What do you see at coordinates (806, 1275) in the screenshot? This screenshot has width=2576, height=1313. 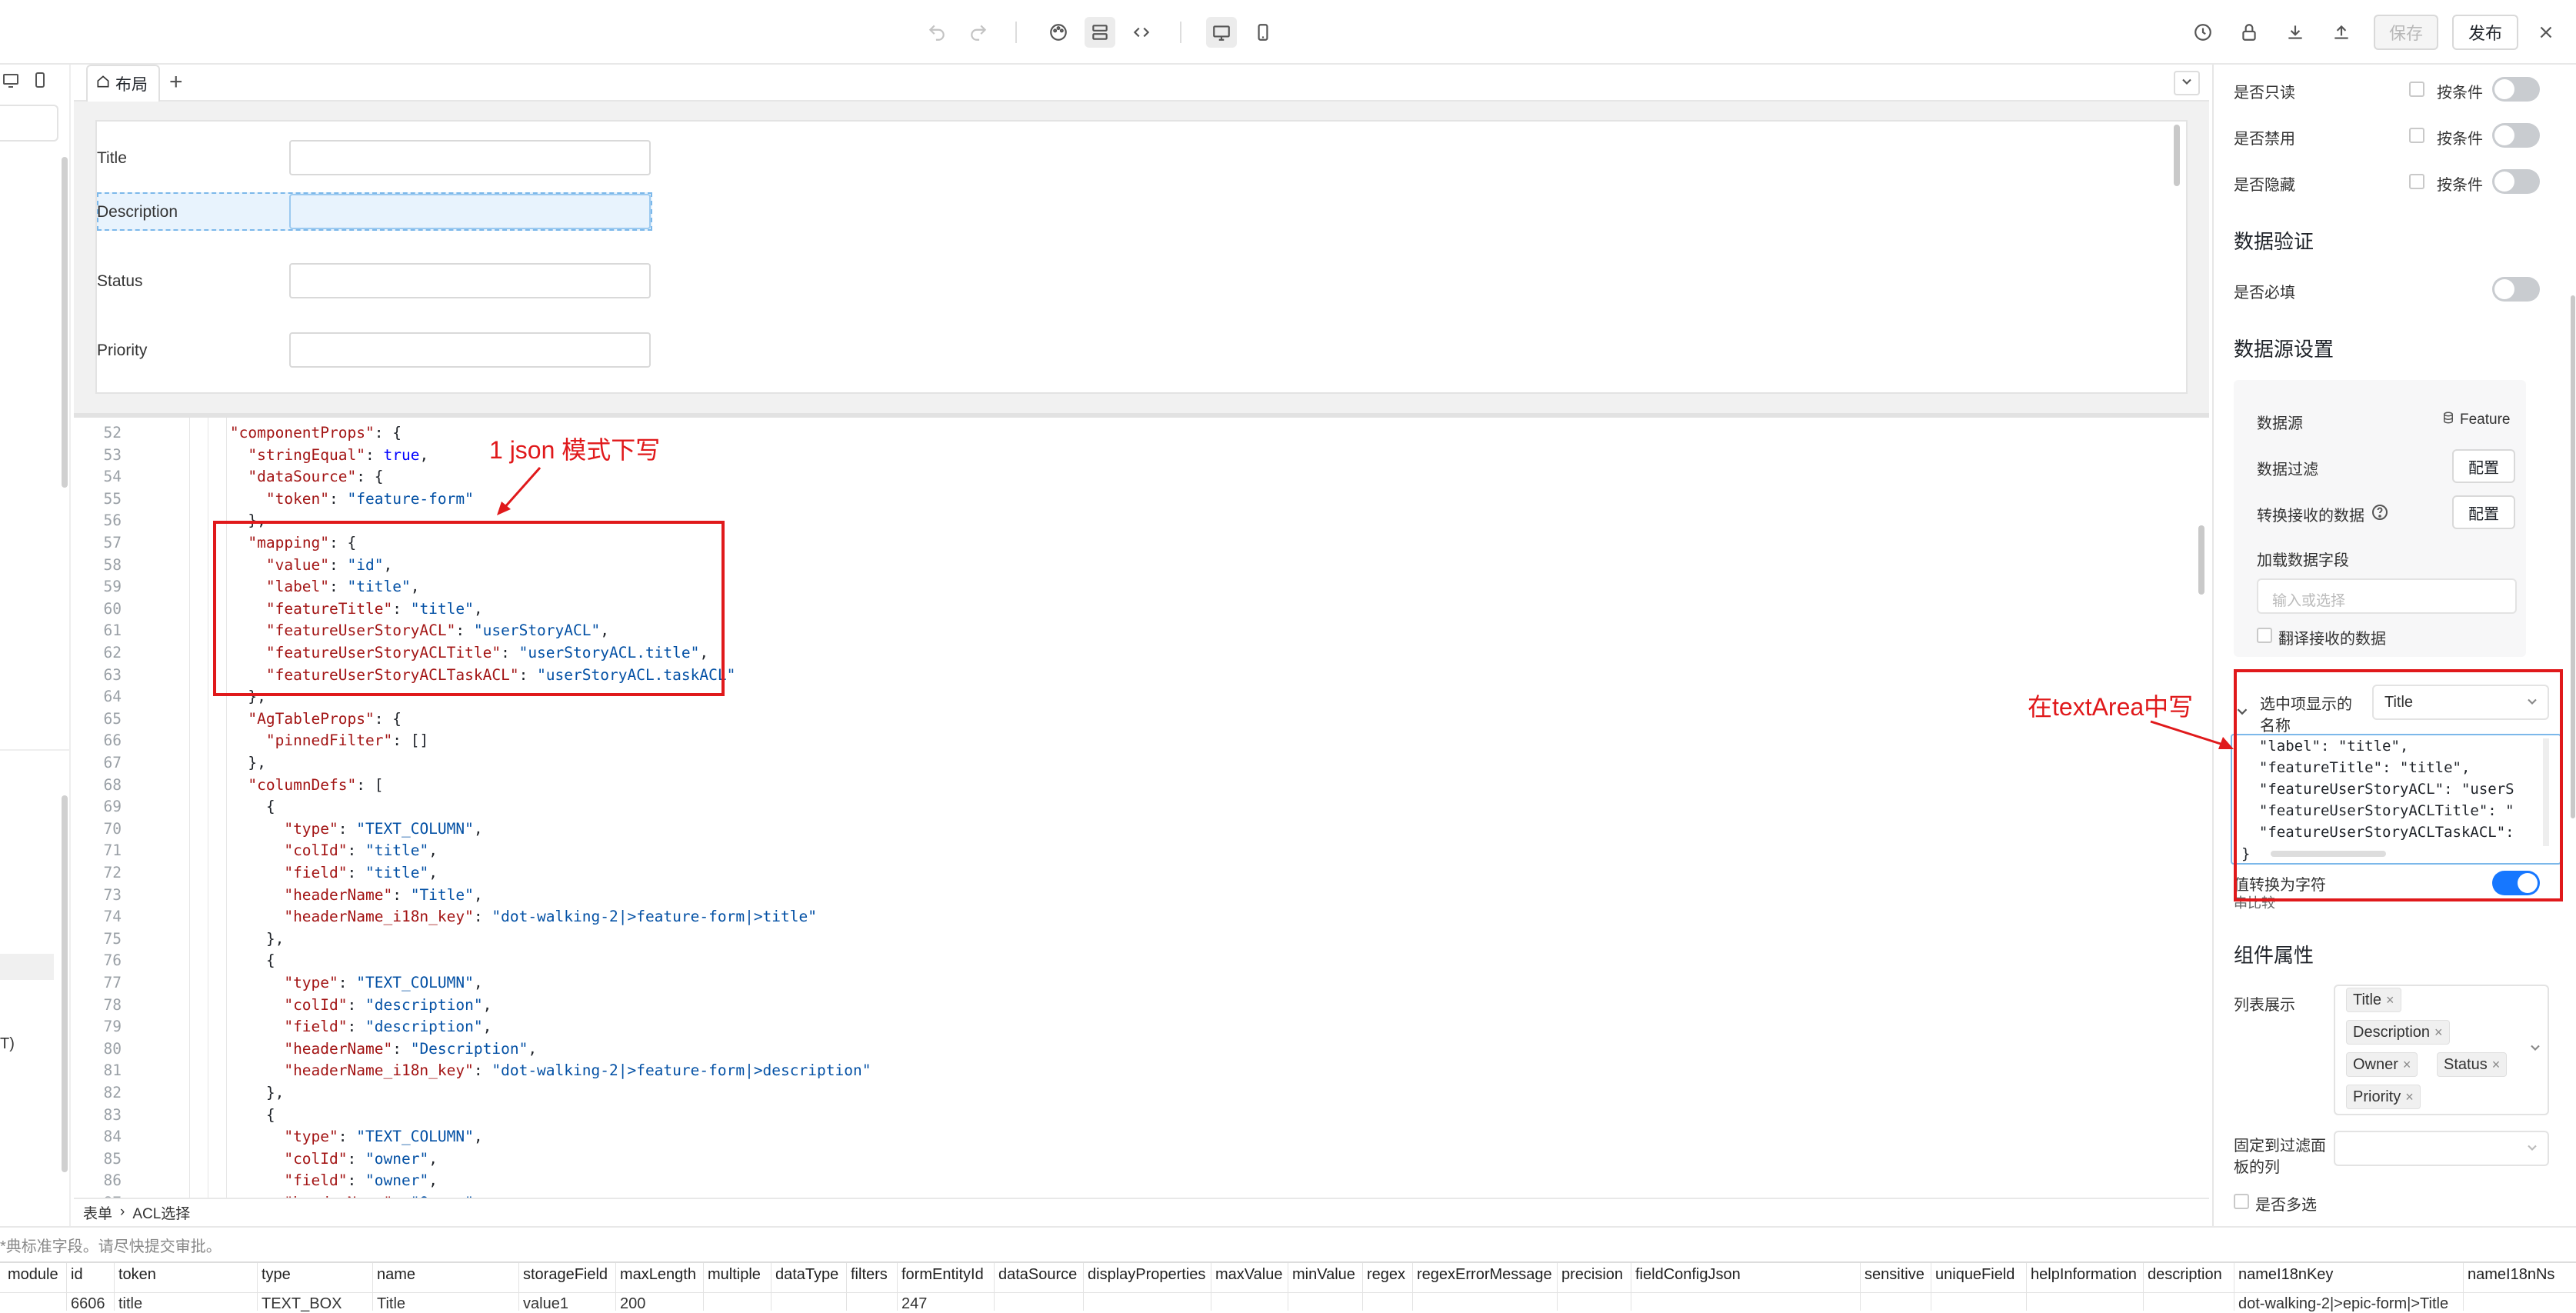 I see `table-header-cell: dataType` at bounding box center [806, 1275].